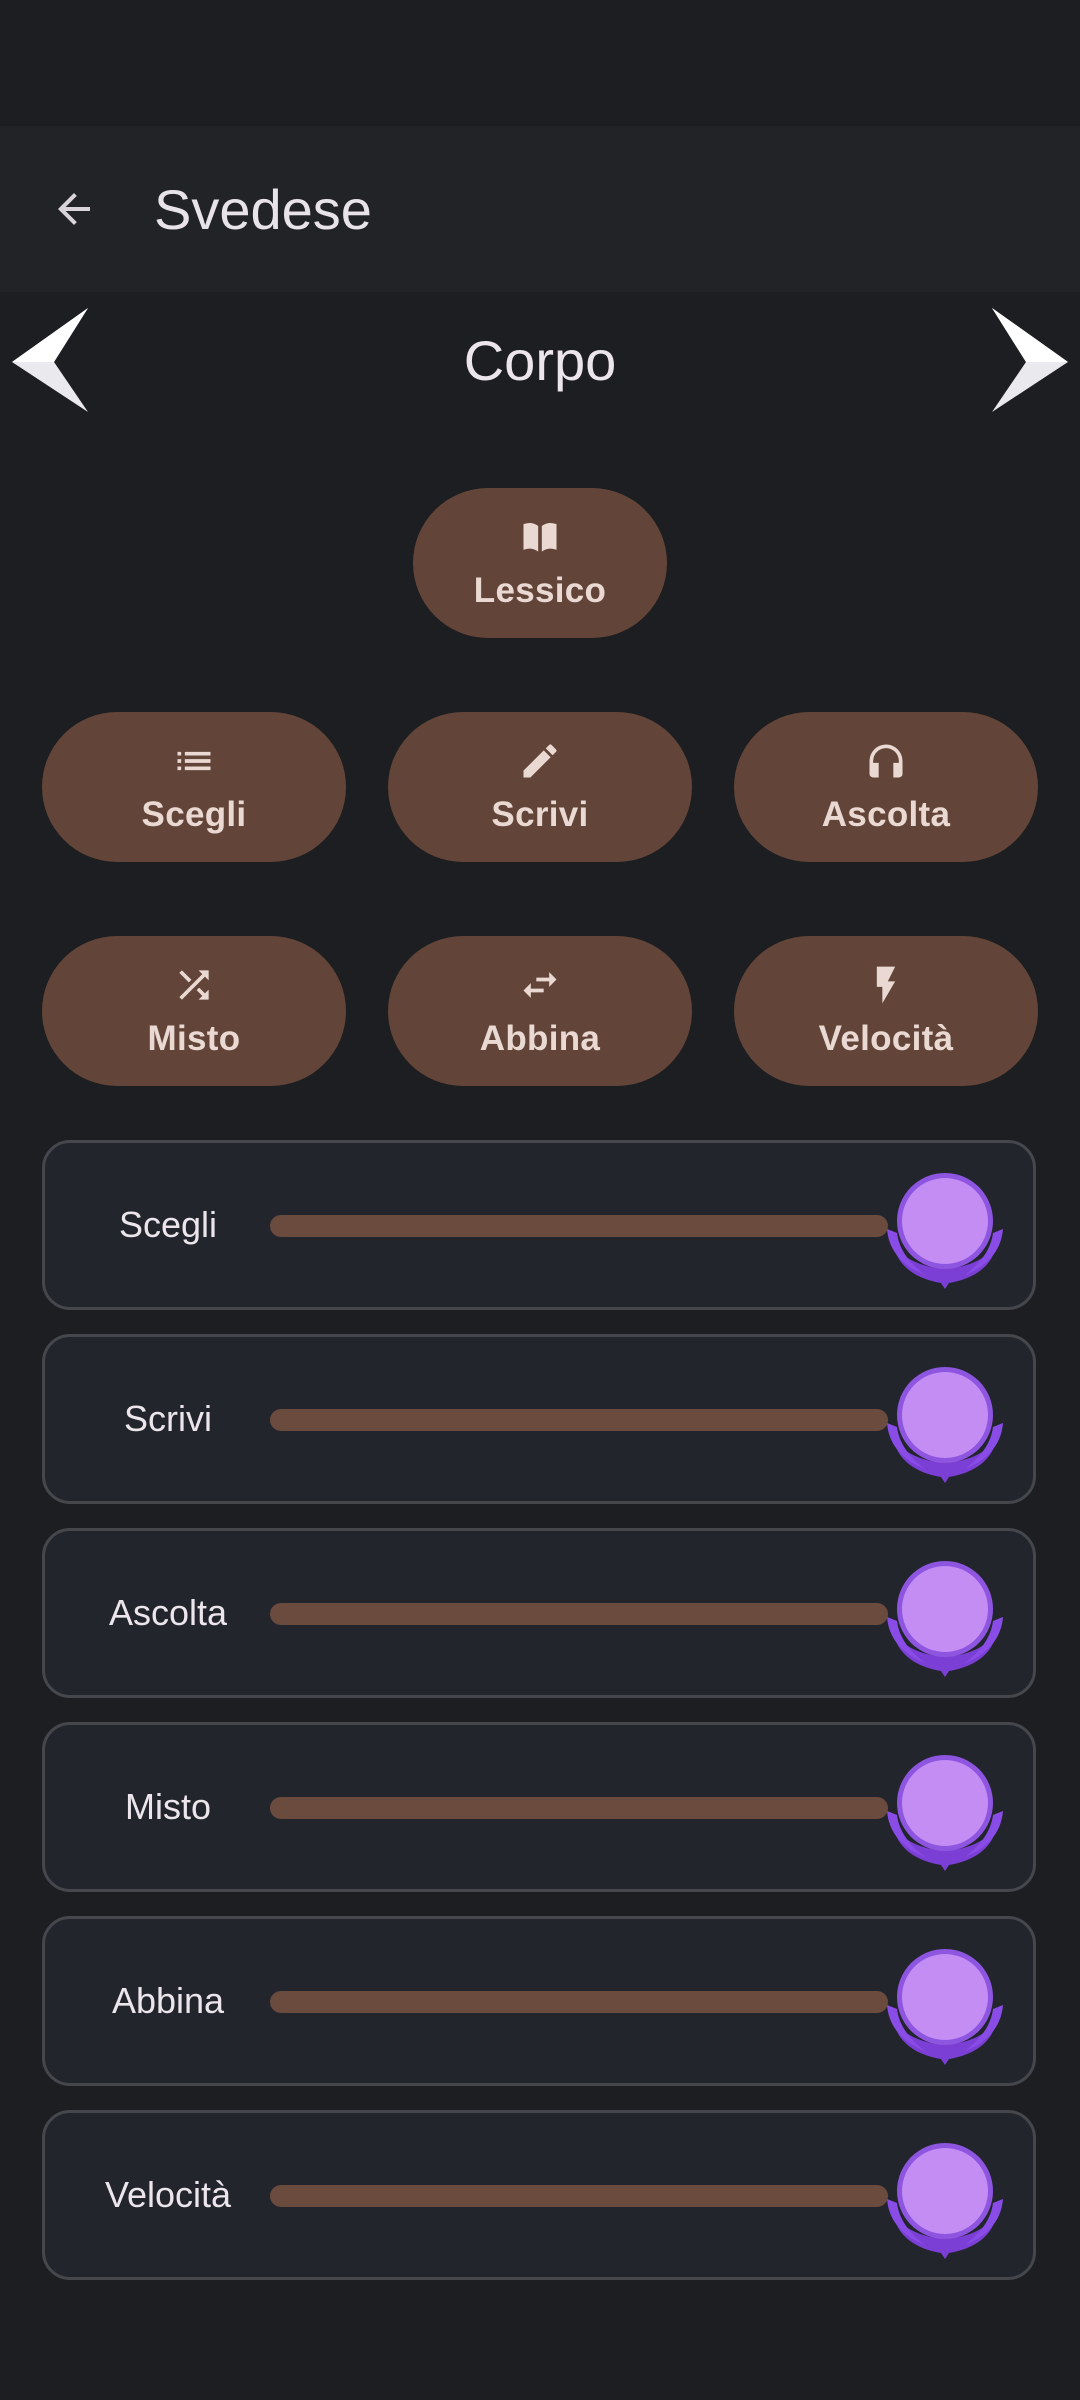 The image size is (1080, 2400). What do you see at coordinates (263, 209) in the screenshot?
I see `page-title: Svedese` at bounding box center [263, 209].